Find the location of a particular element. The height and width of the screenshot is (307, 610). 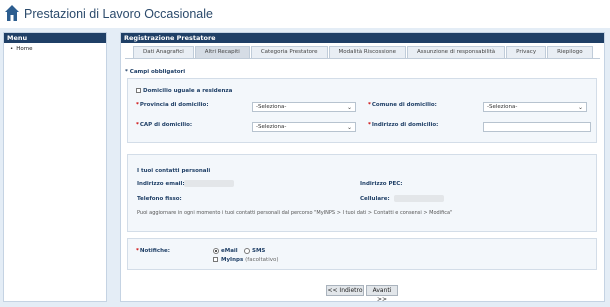

comune-label-text: Comune di domicilio: is located at coordinates (404, 105).